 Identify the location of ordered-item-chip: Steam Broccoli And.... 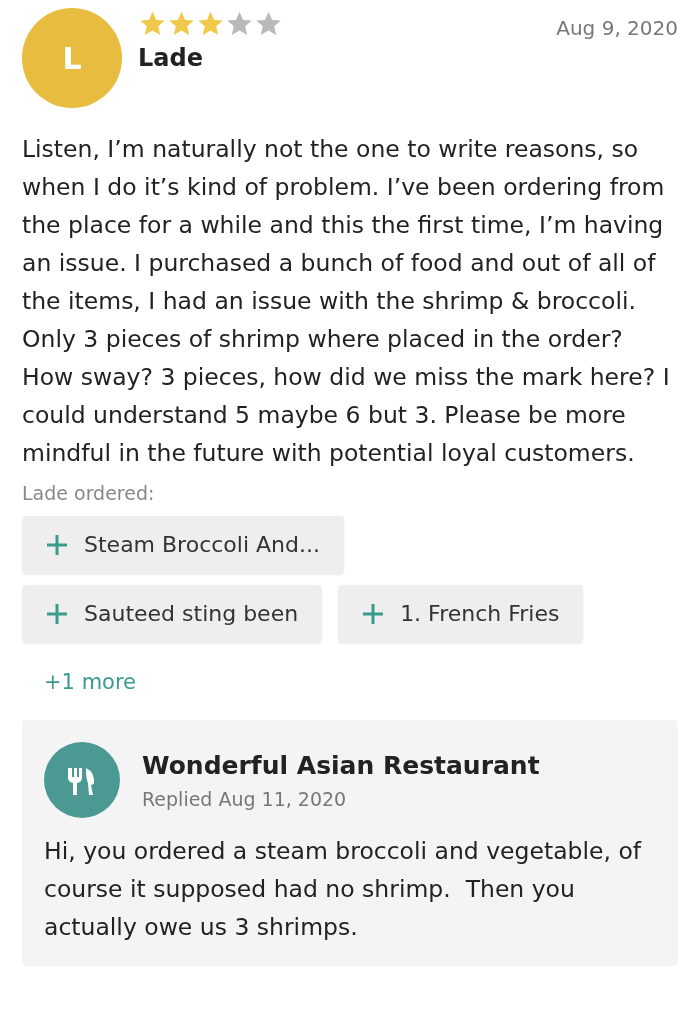
(183, 544).